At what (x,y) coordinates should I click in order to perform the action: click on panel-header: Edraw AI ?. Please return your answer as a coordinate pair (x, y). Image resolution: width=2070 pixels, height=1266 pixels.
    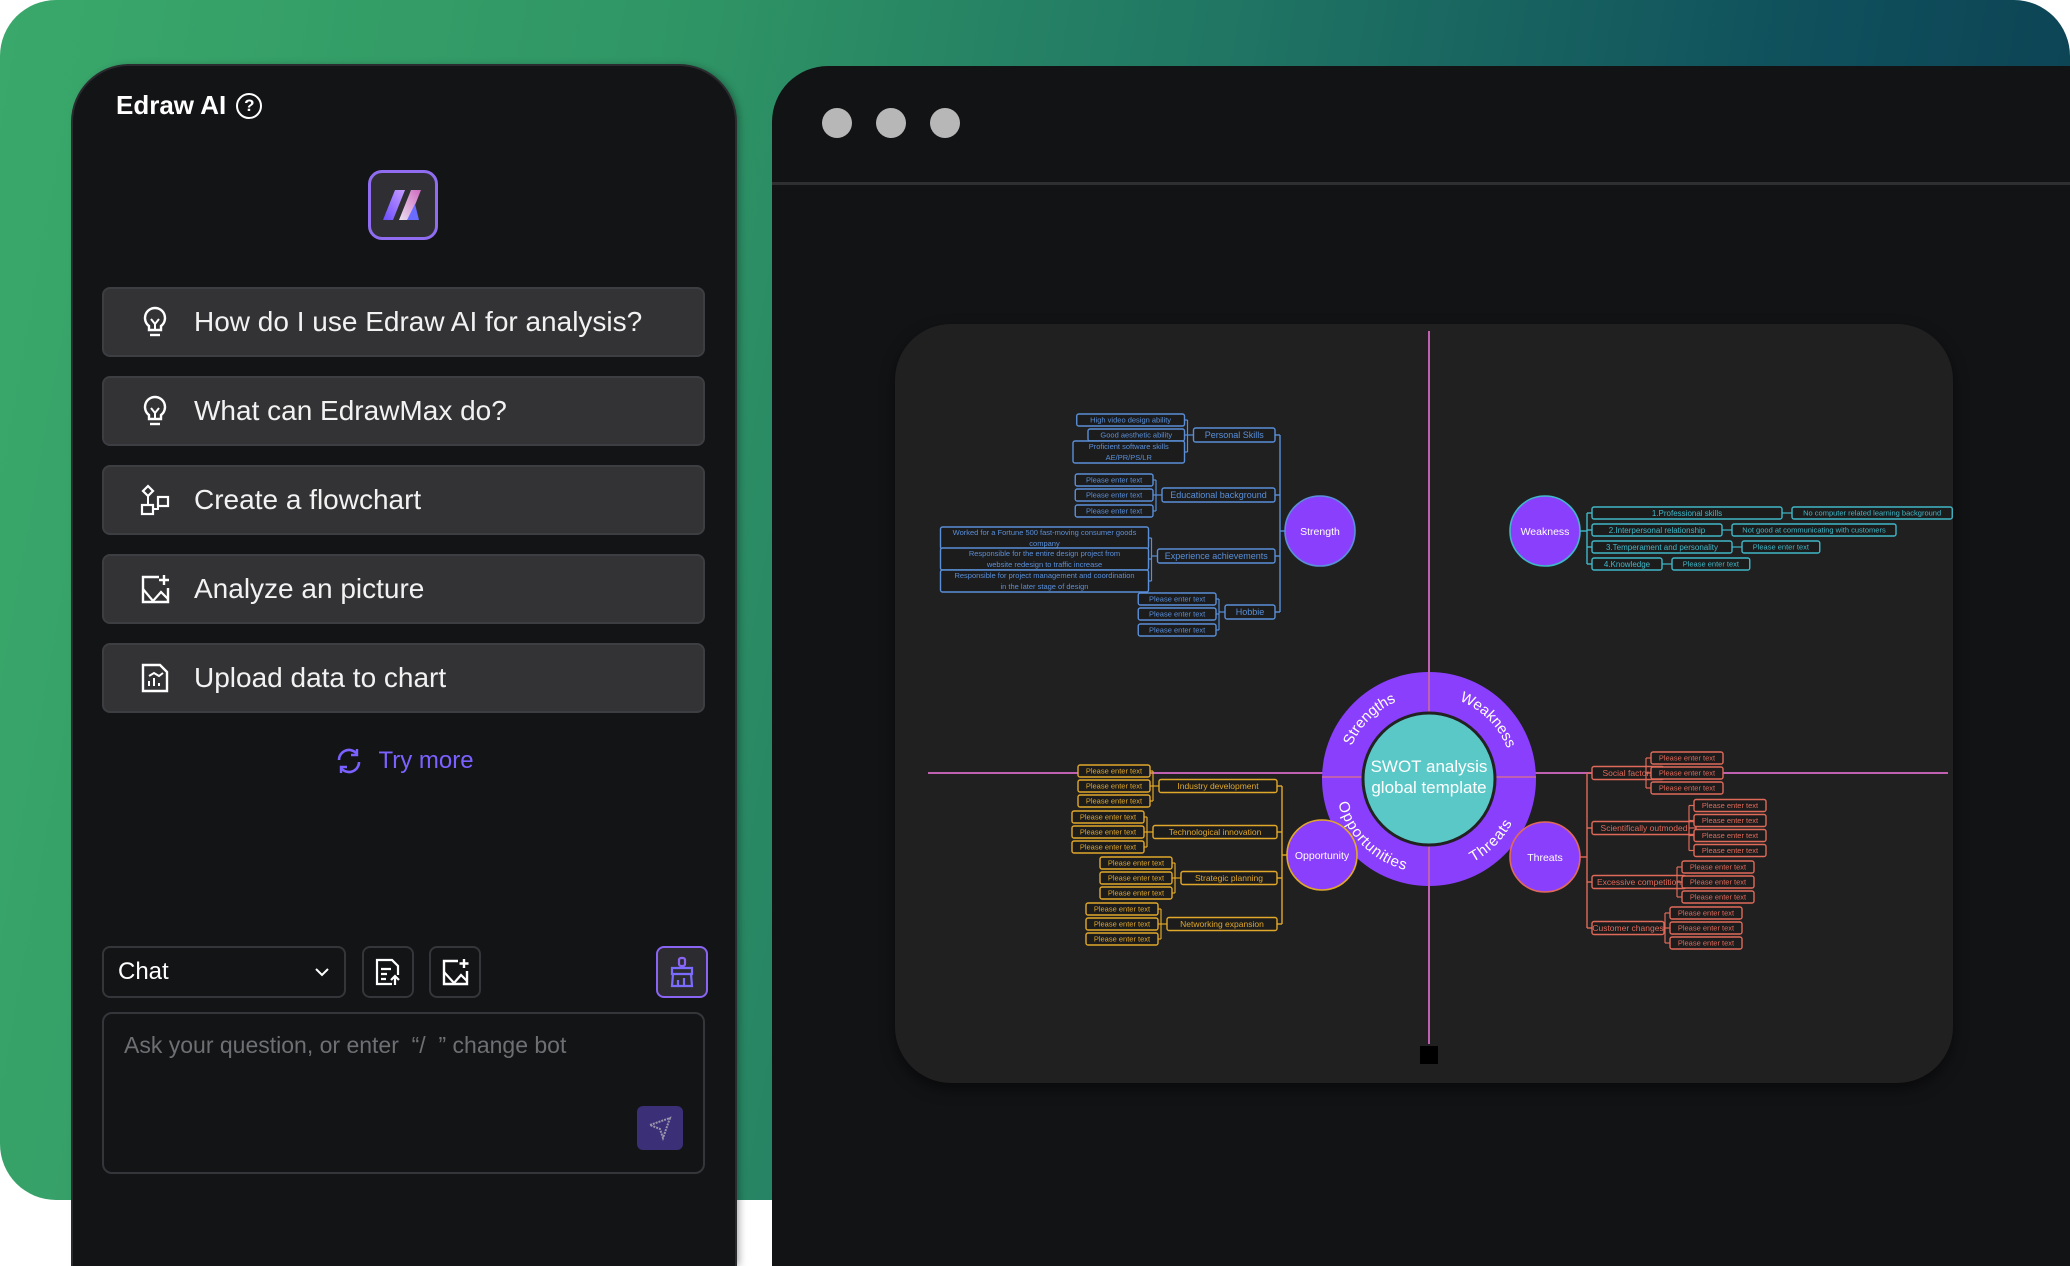
    Looking at the image, I should click on (189, 105).